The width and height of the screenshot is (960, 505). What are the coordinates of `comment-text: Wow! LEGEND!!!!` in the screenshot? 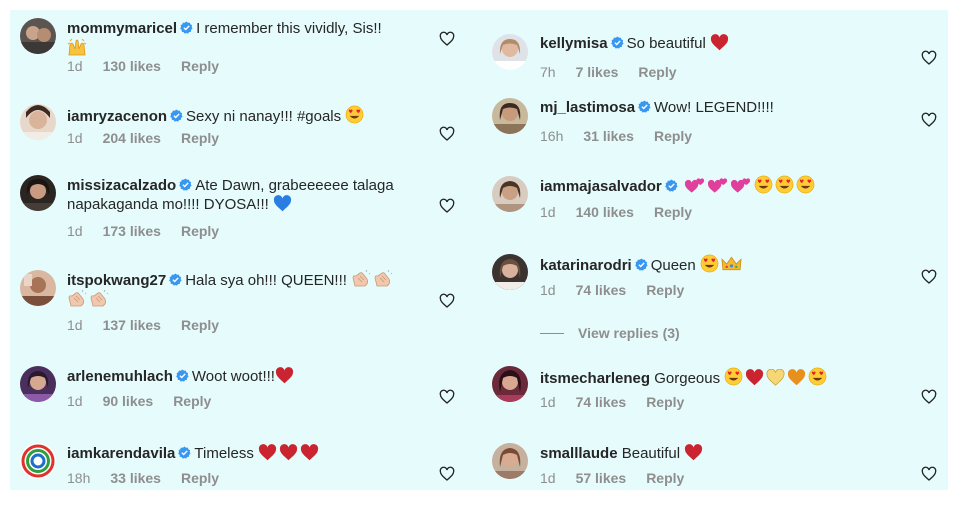 It's located at (714, 107).